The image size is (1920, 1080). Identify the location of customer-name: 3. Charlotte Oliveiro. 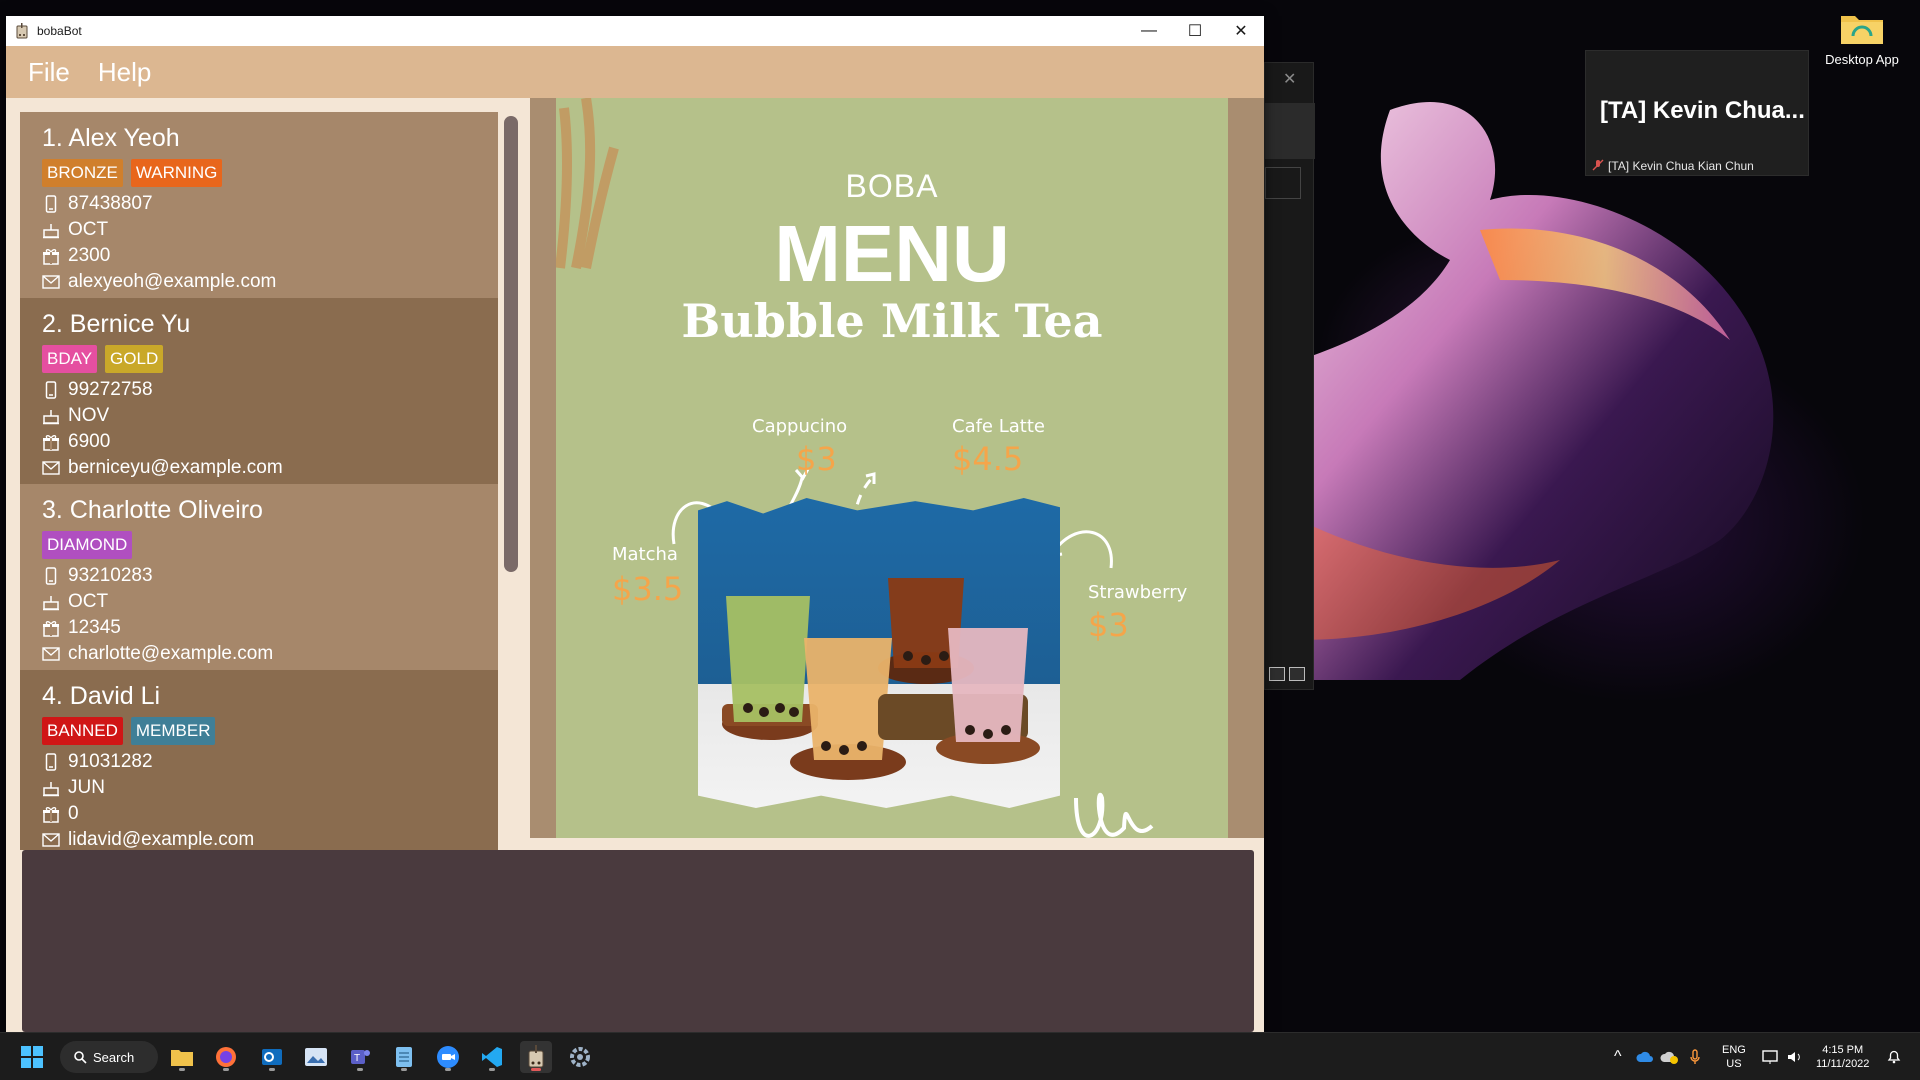
(152, 510).